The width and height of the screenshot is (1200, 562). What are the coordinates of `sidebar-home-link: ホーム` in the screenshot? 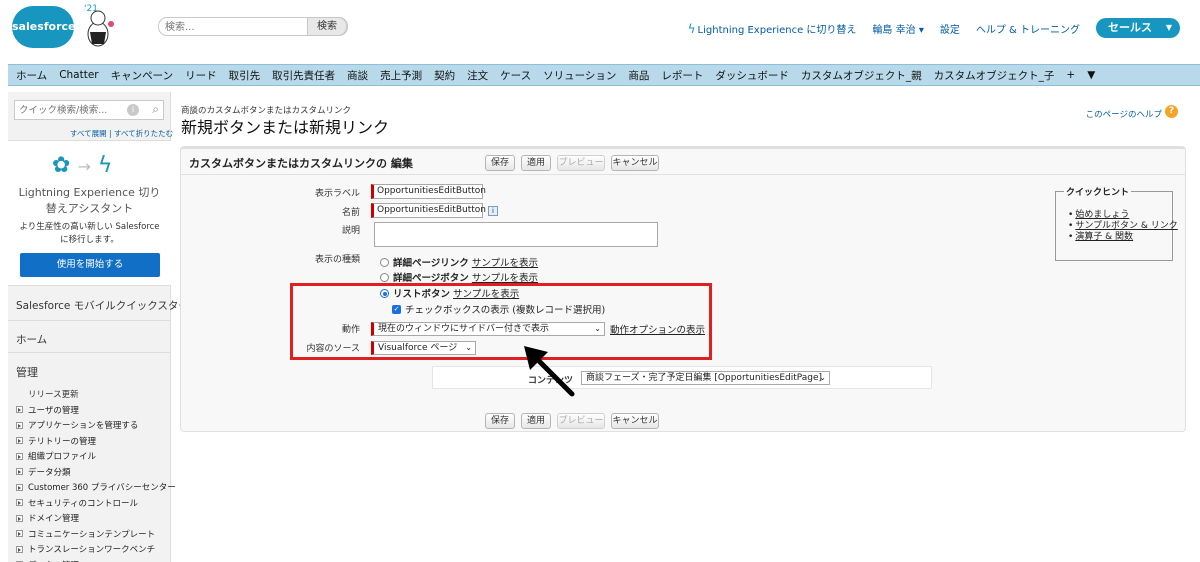 It's located at (31, 339).